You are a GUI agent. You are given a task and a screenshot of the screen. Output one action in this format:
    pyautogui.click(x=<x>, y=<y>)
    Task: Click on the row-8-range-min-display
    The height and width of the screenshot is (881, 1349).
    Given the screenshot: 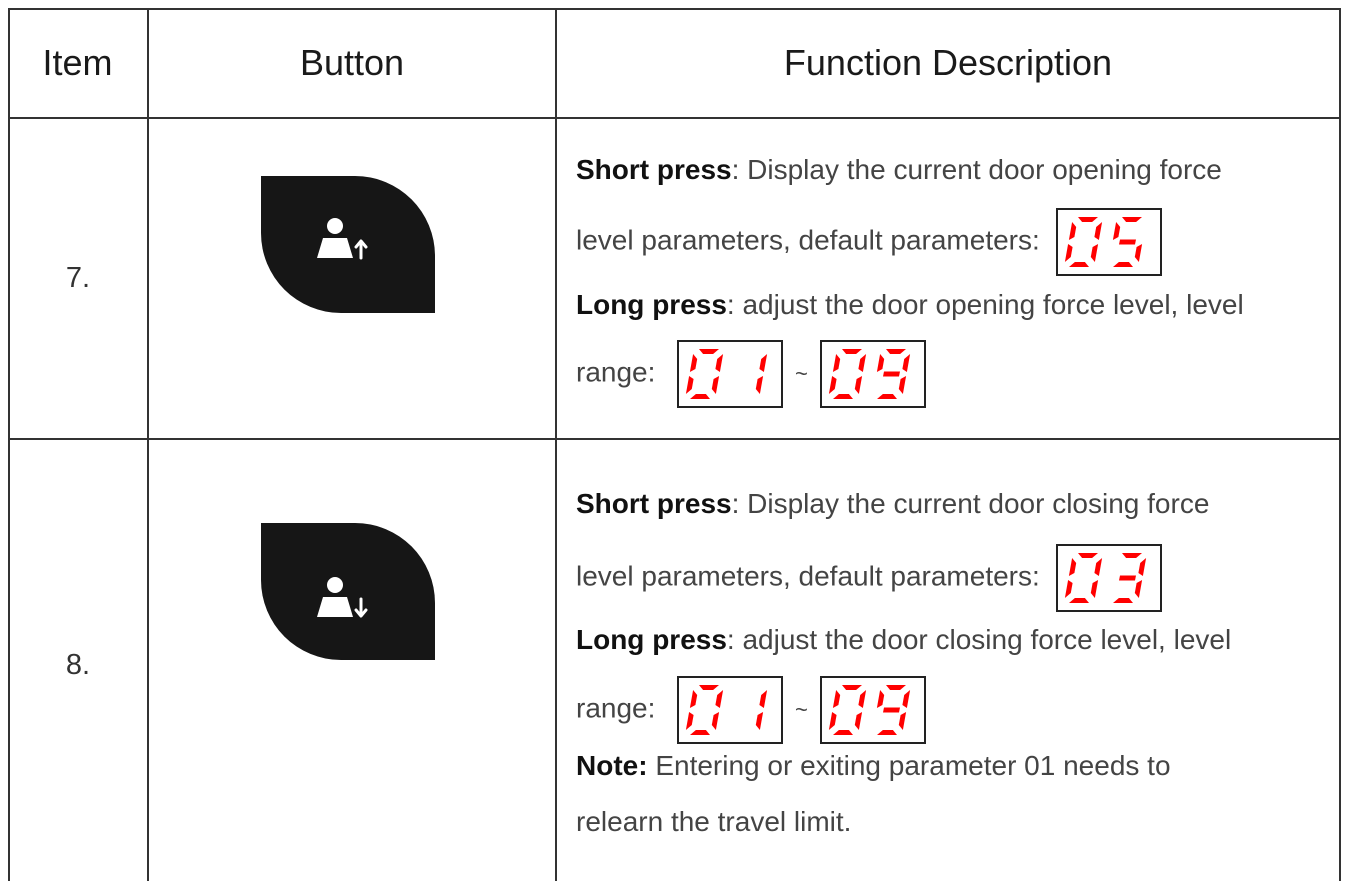 What is the action you would take?
    pyautogui.click(x=730, y=710)
    